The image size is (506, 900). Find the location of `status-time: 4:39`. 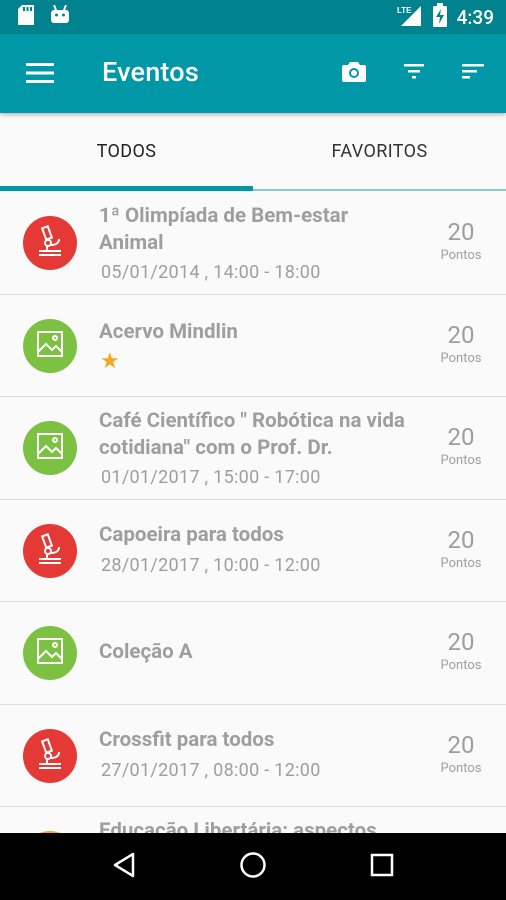

status-time: 4:39 is located at coordinates (475, 17).